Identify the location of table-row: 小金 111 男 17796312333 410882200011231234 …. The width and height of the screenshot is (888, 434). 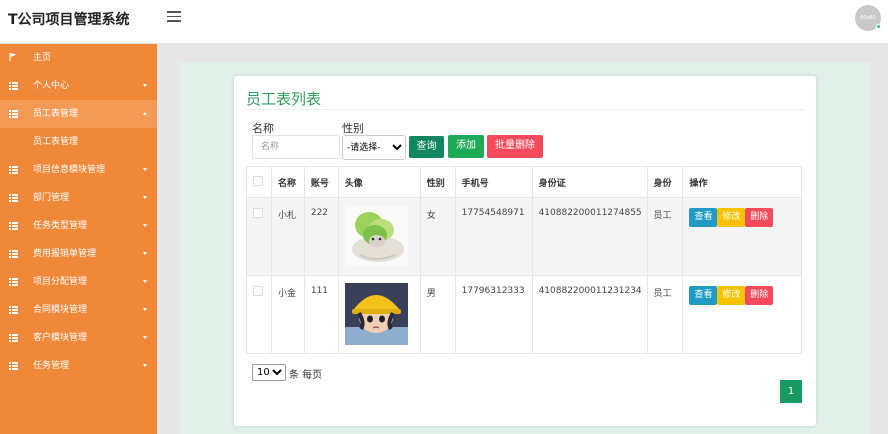
(524, 314).